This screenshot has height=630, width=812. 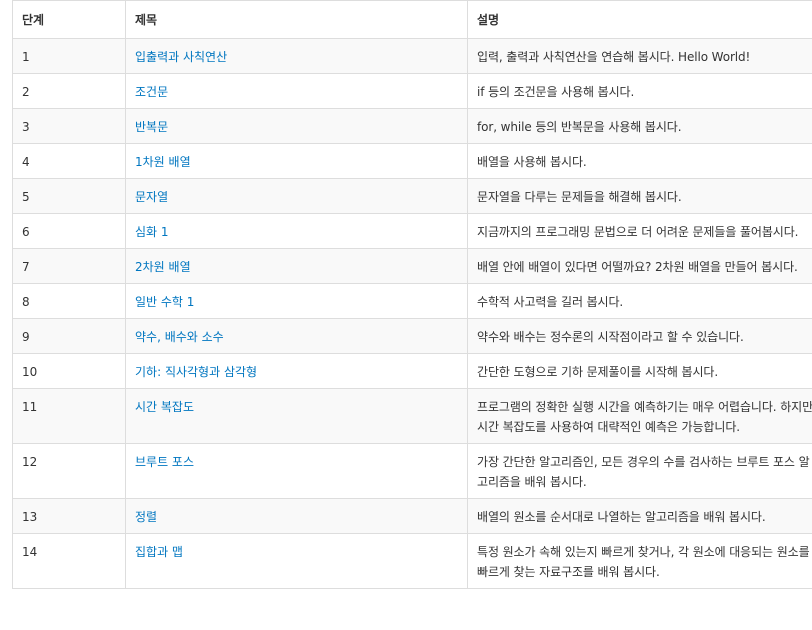 I want to click on row-title-cell: 반복문, so click(x=296, y=126).